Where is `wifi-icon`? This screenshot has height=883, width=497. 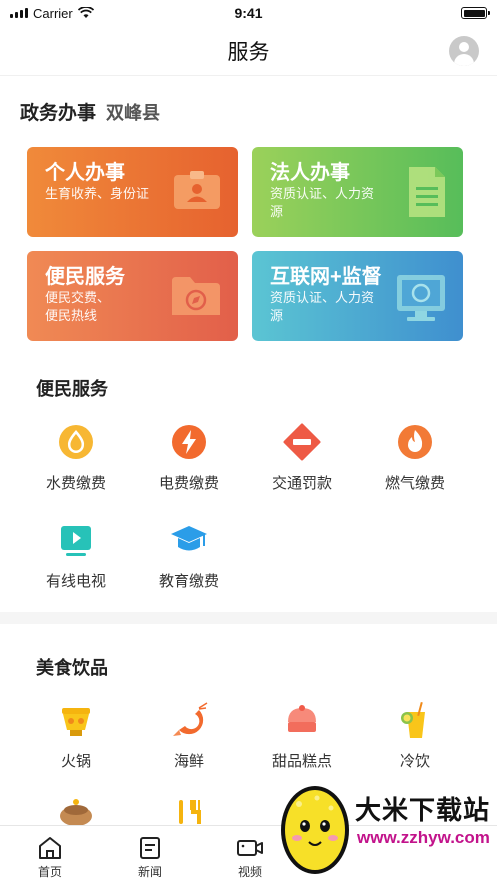
wifi-icon is located at coordinates (85, 12).